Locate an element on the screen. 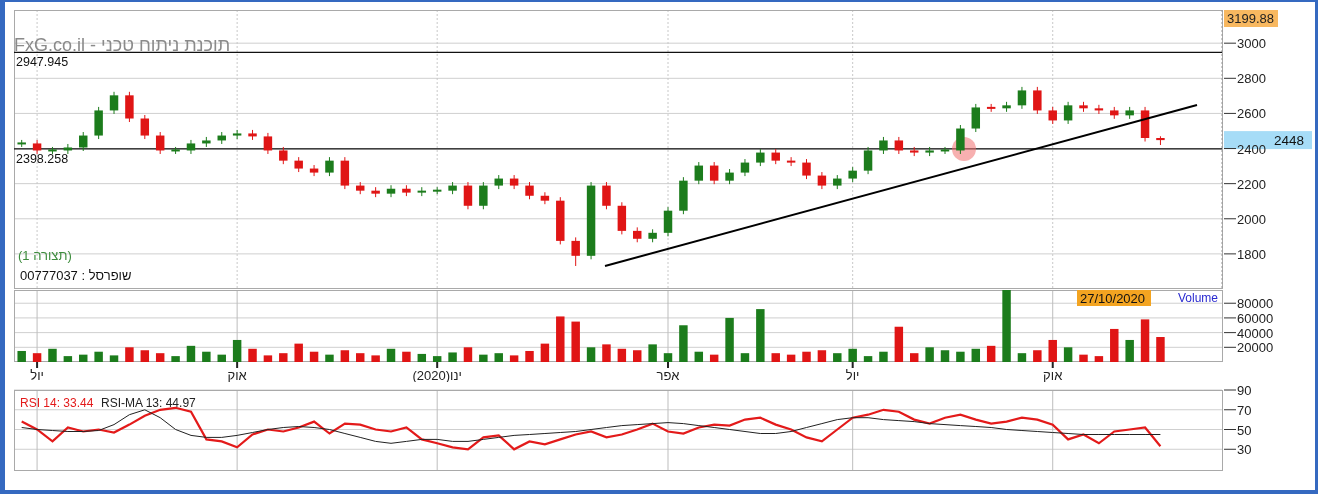 The width and height of the screenshot is (1318, 494). axis-label: 2800 is located at coordinates (1251, 79).